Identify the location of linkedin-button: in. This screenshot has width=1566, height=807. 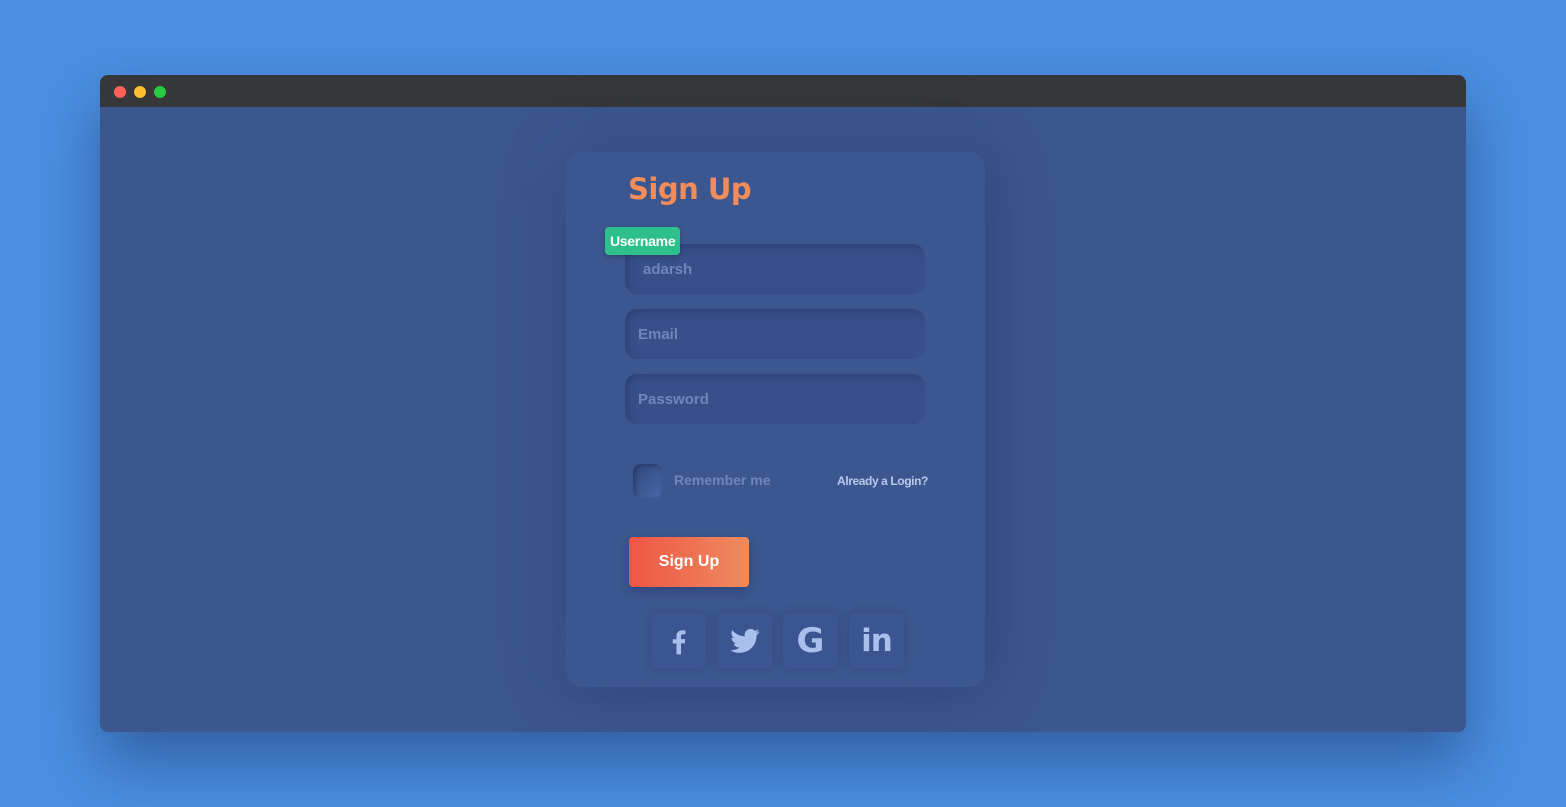
(876, 640).